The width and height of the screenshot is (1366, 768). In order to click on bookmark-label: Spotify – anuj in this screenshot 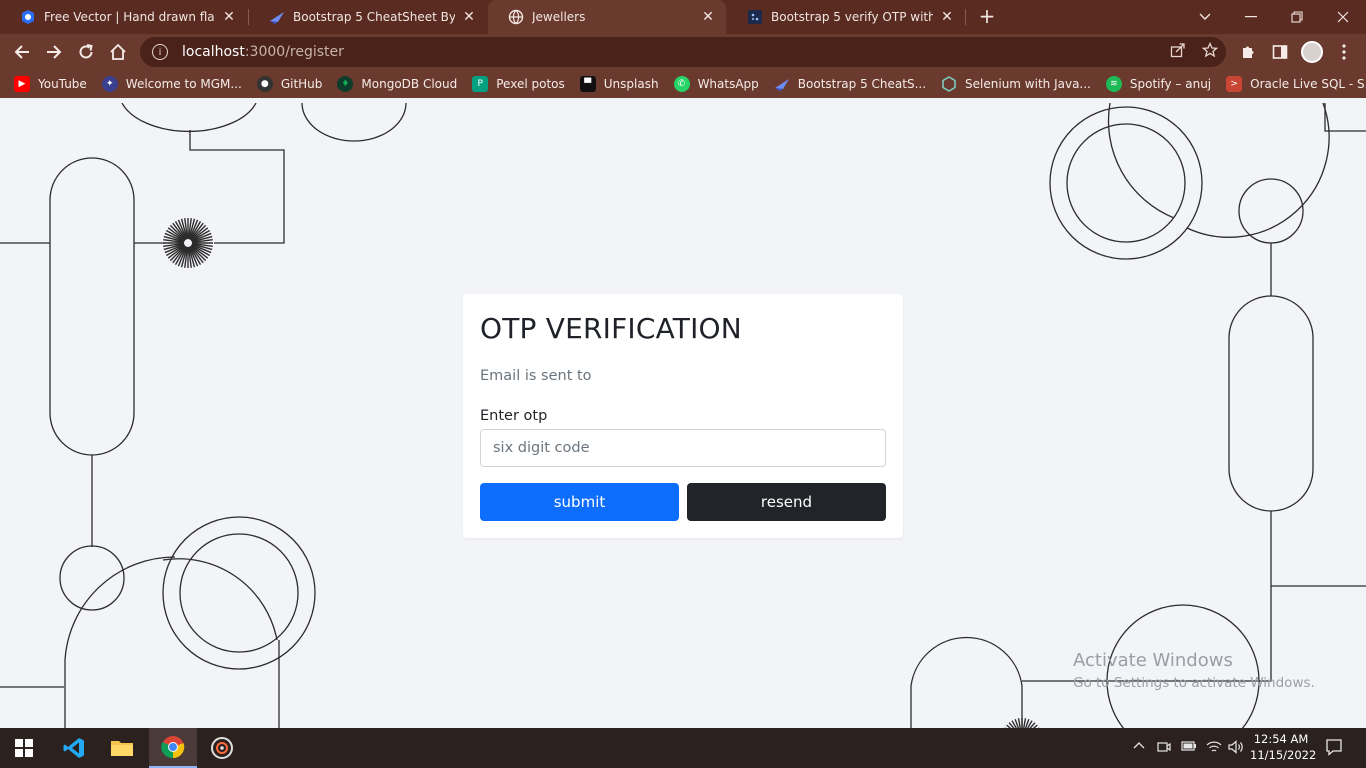, I will do `click(1170, 84)`.